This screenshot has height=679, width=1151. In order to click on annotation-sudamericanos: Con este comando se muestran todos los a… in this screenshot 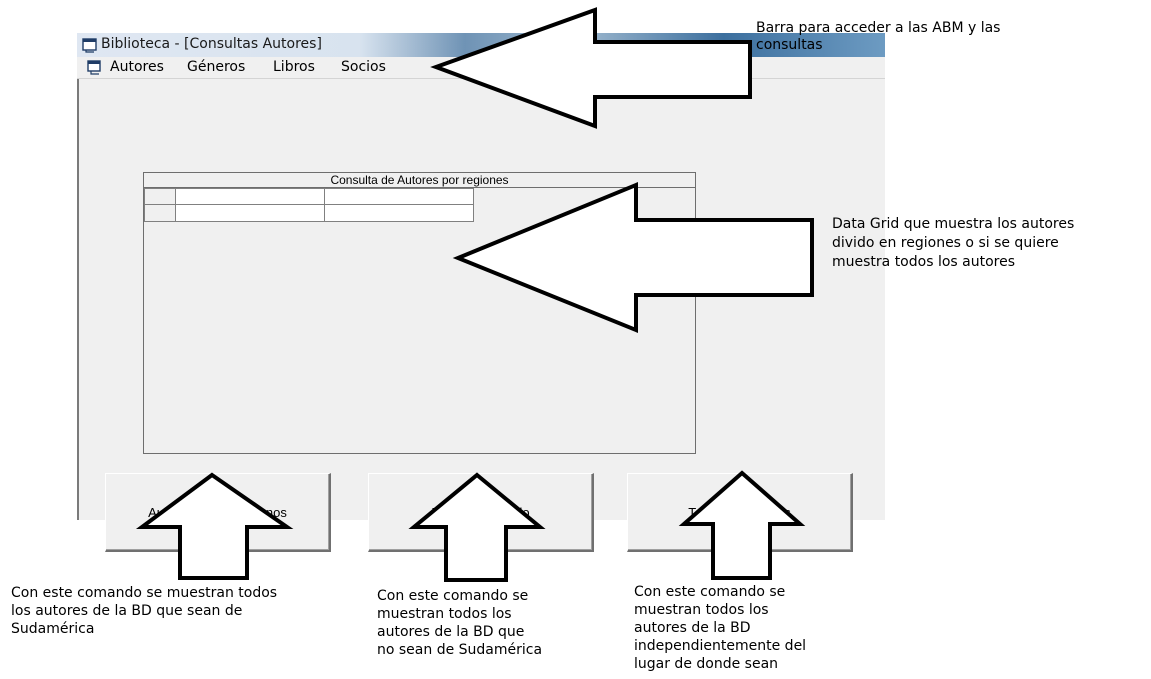, I will do `click(144, 611)`.